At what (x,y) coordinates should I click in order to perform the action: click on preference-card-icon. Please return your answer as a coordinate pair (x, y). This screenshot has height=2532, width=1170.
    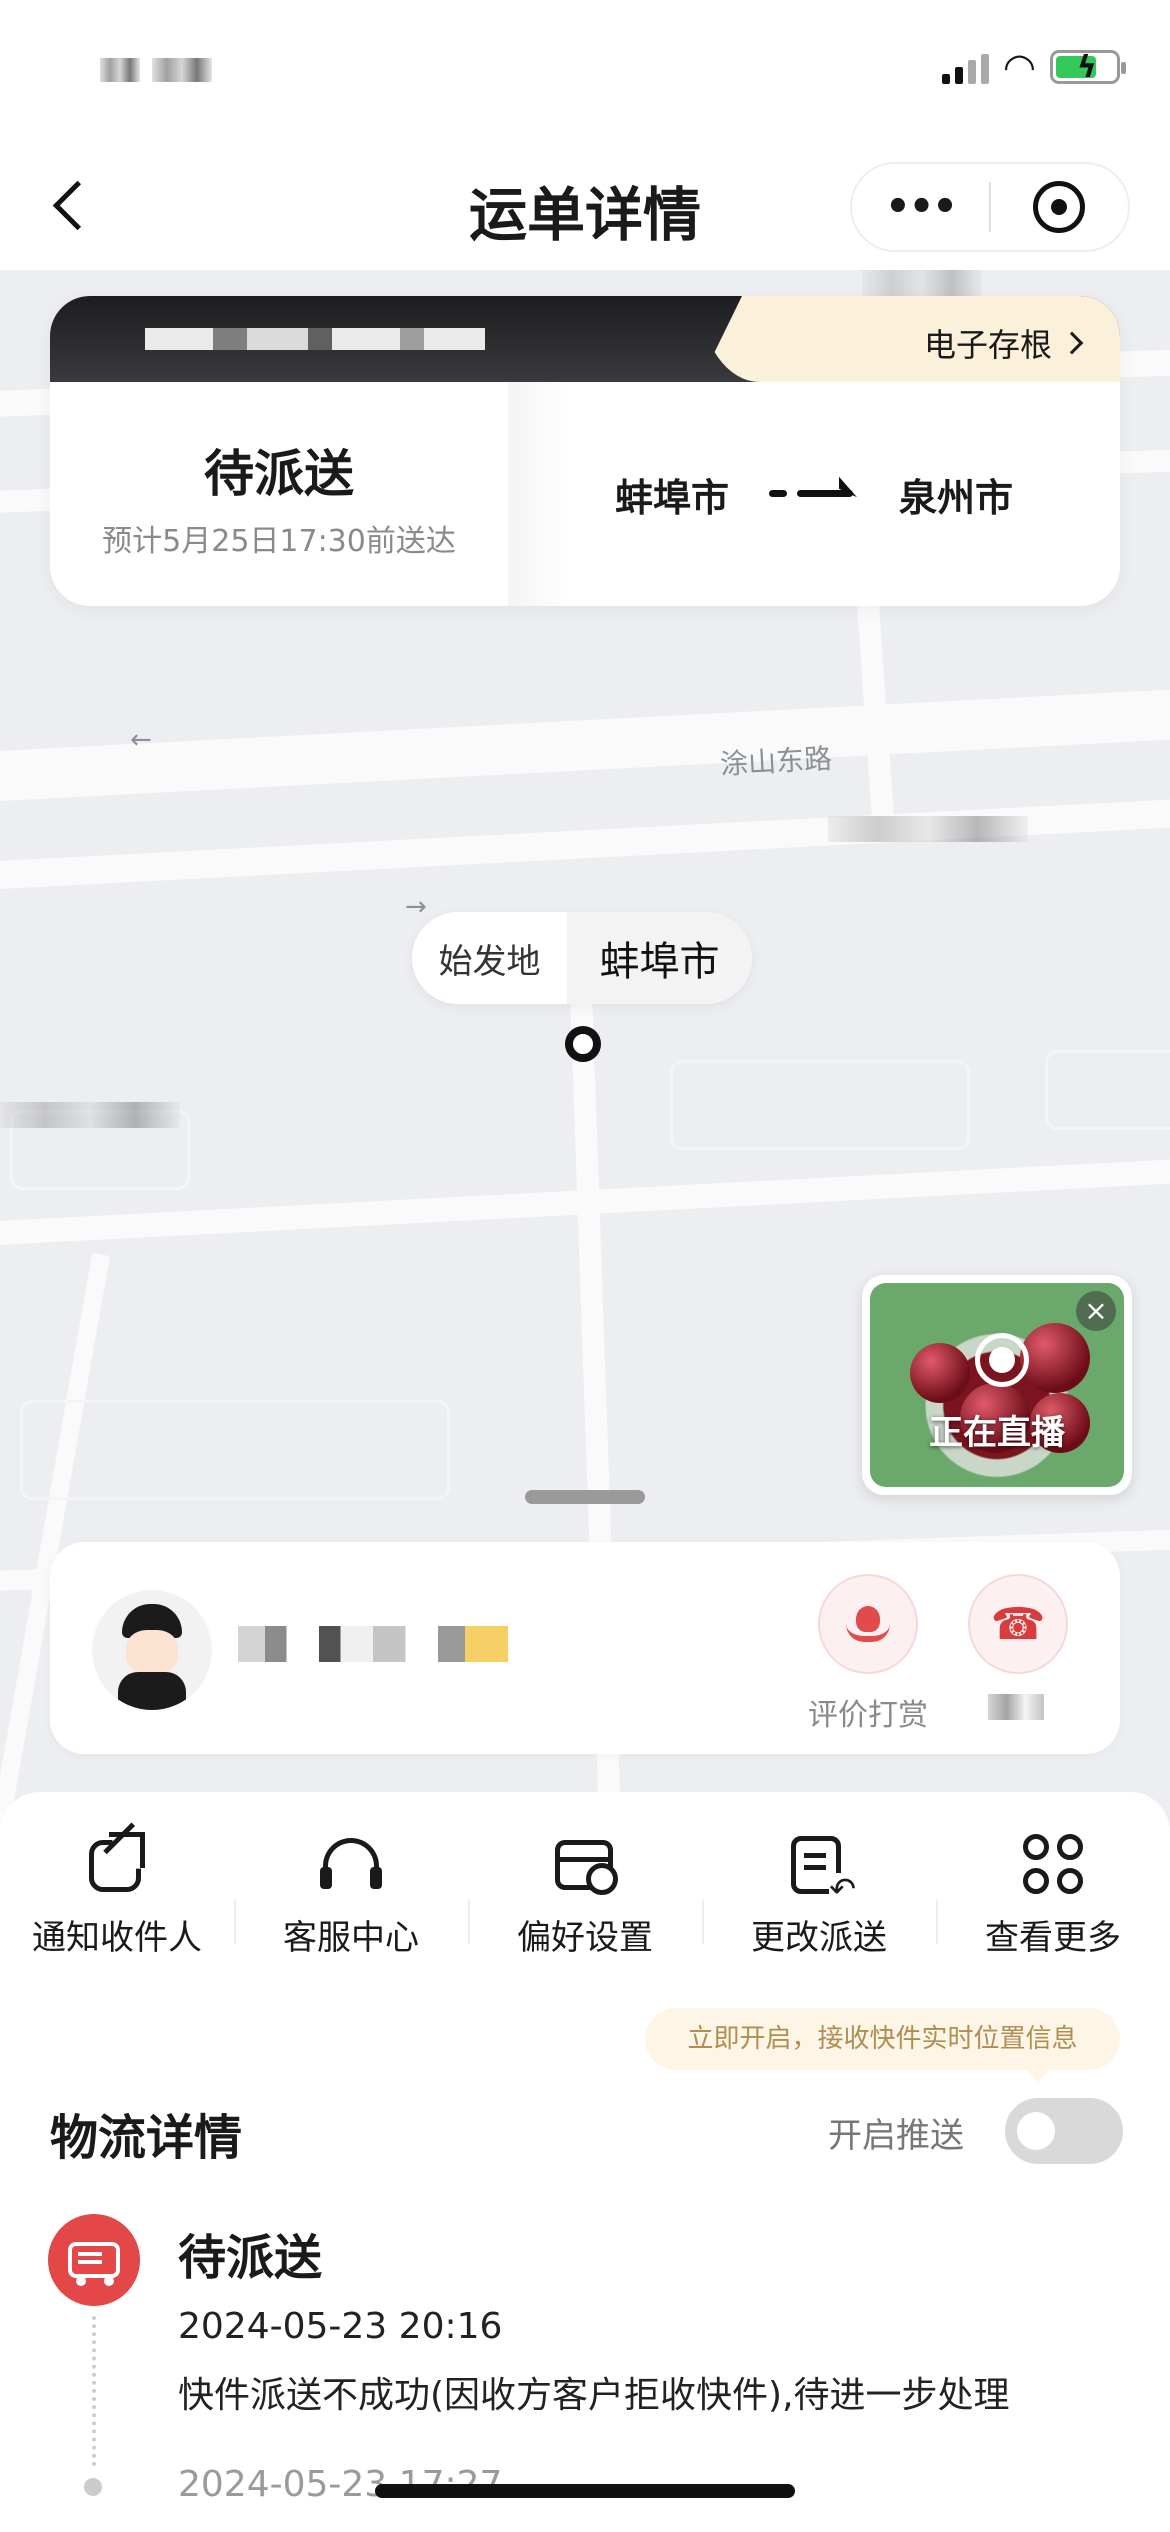
    Looking at the image, I should click on (585, 1864).